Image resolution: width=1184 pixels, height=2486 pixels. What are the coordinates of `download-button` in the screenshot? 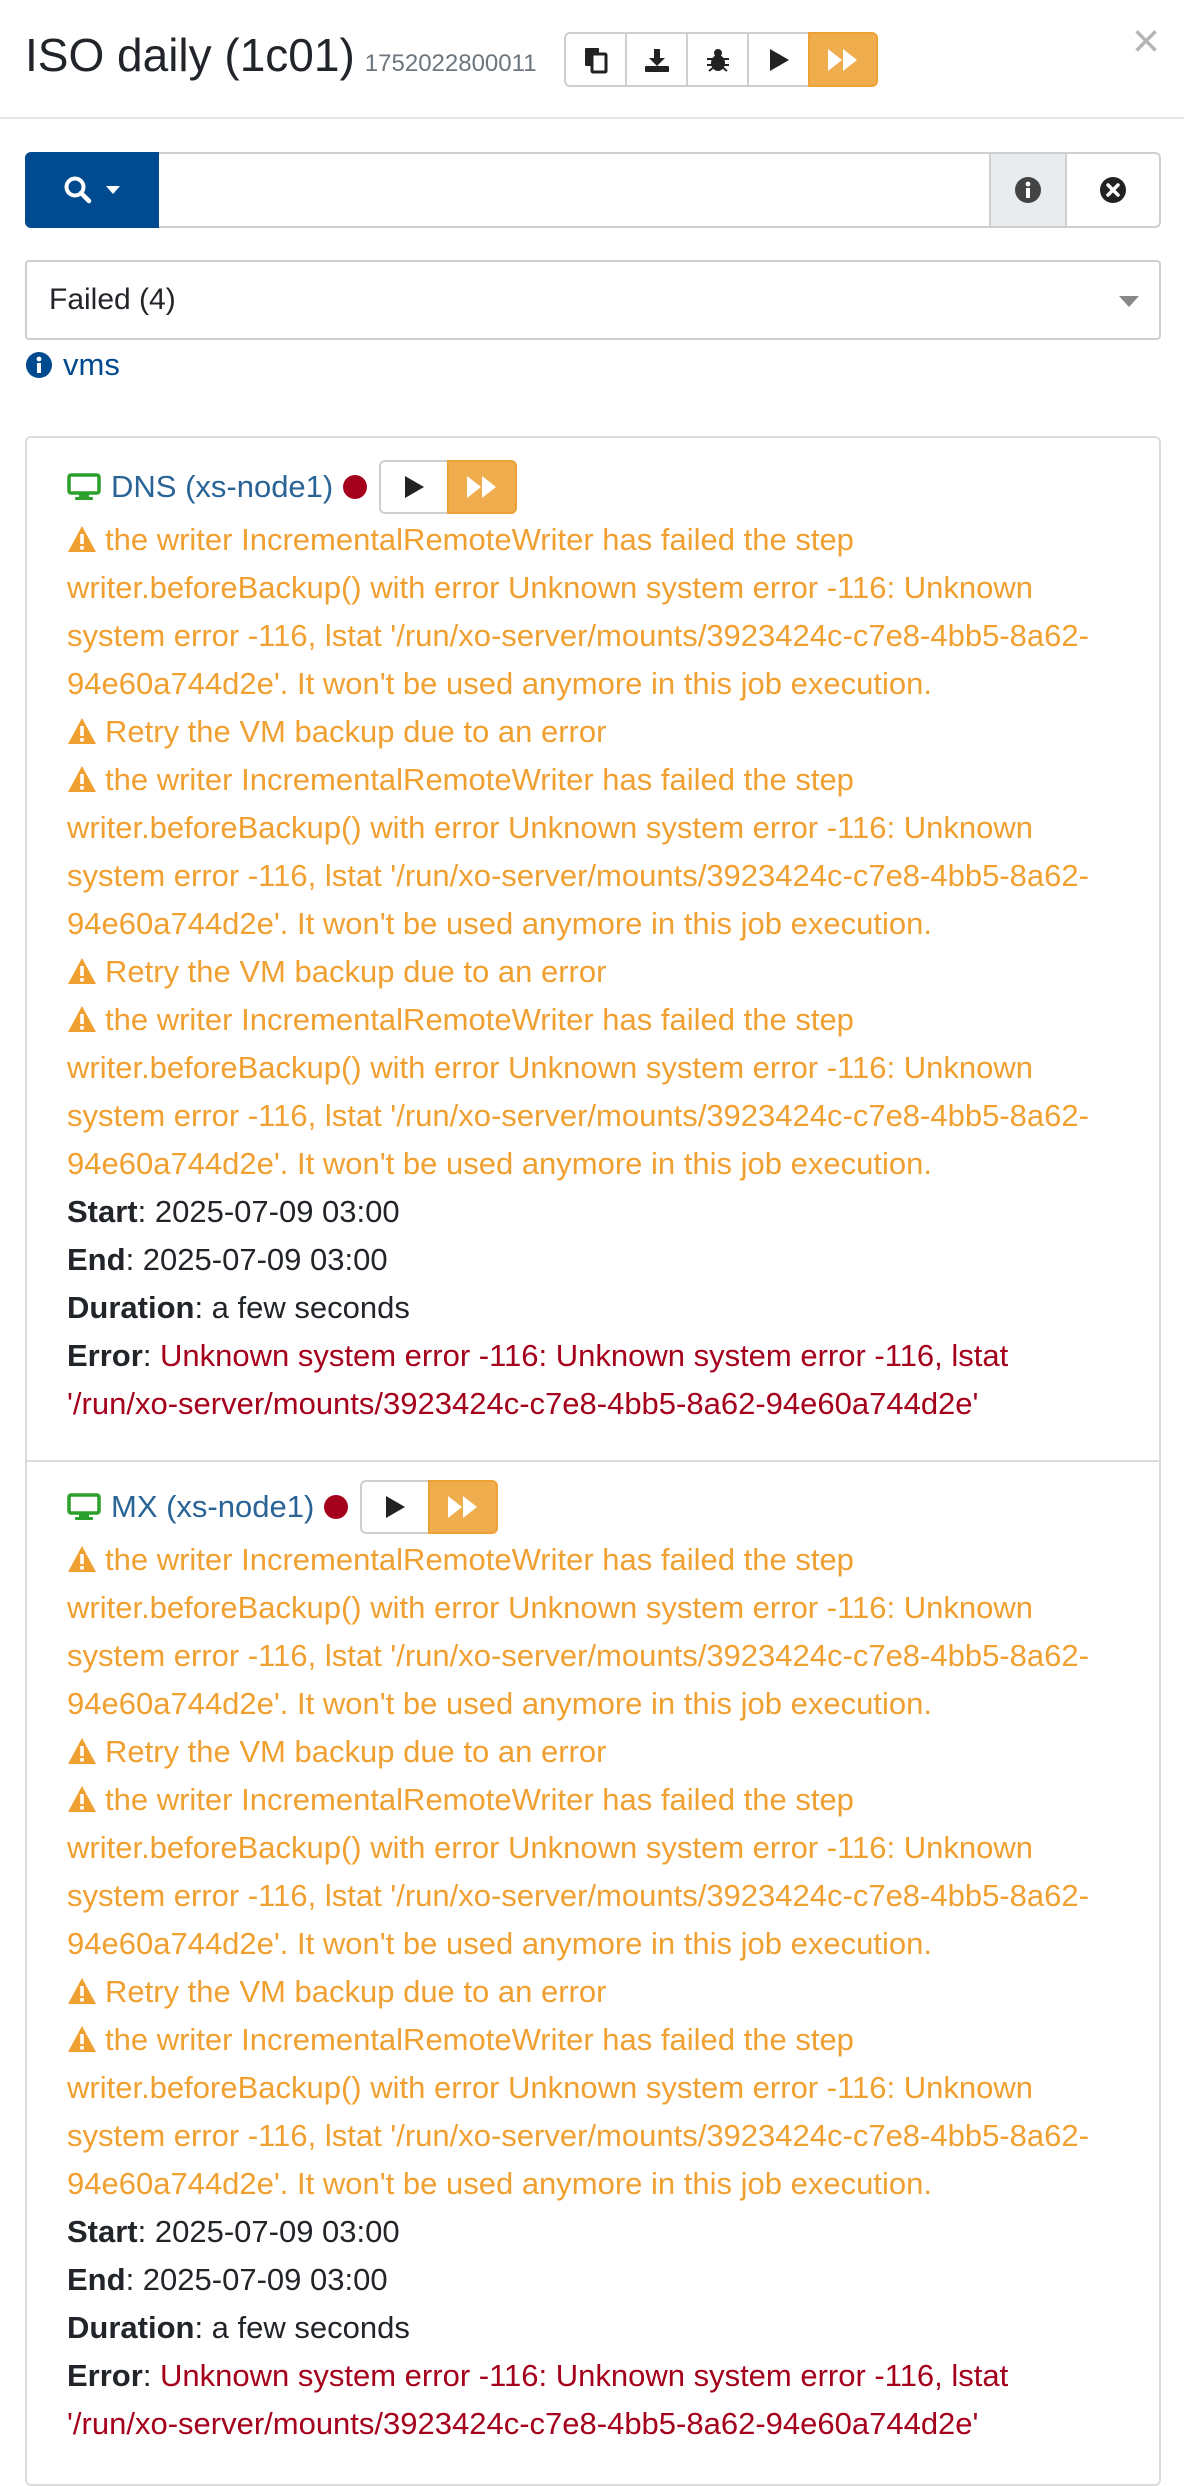 It's located at (656, 59).